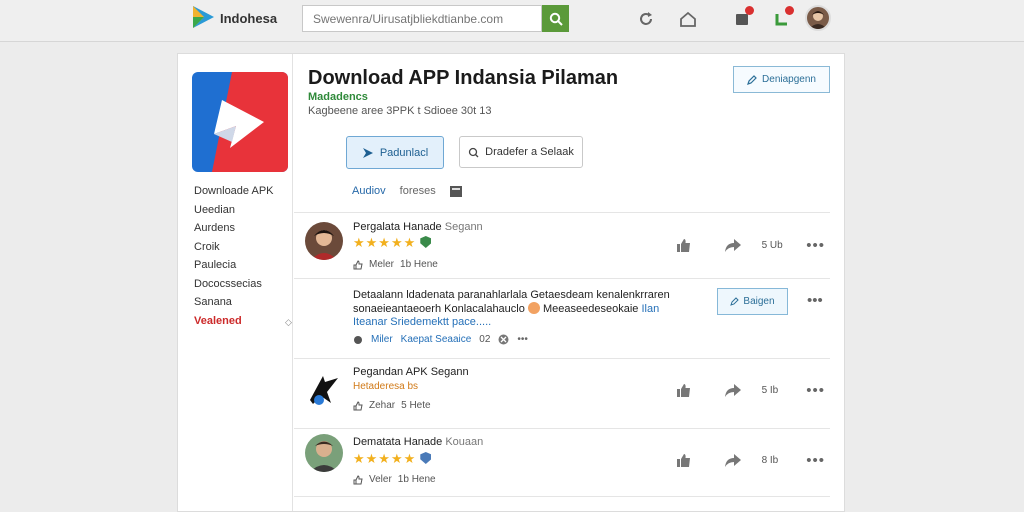 The image size is (1024, 512). I want to click on messages-icon, so click(783, 17).